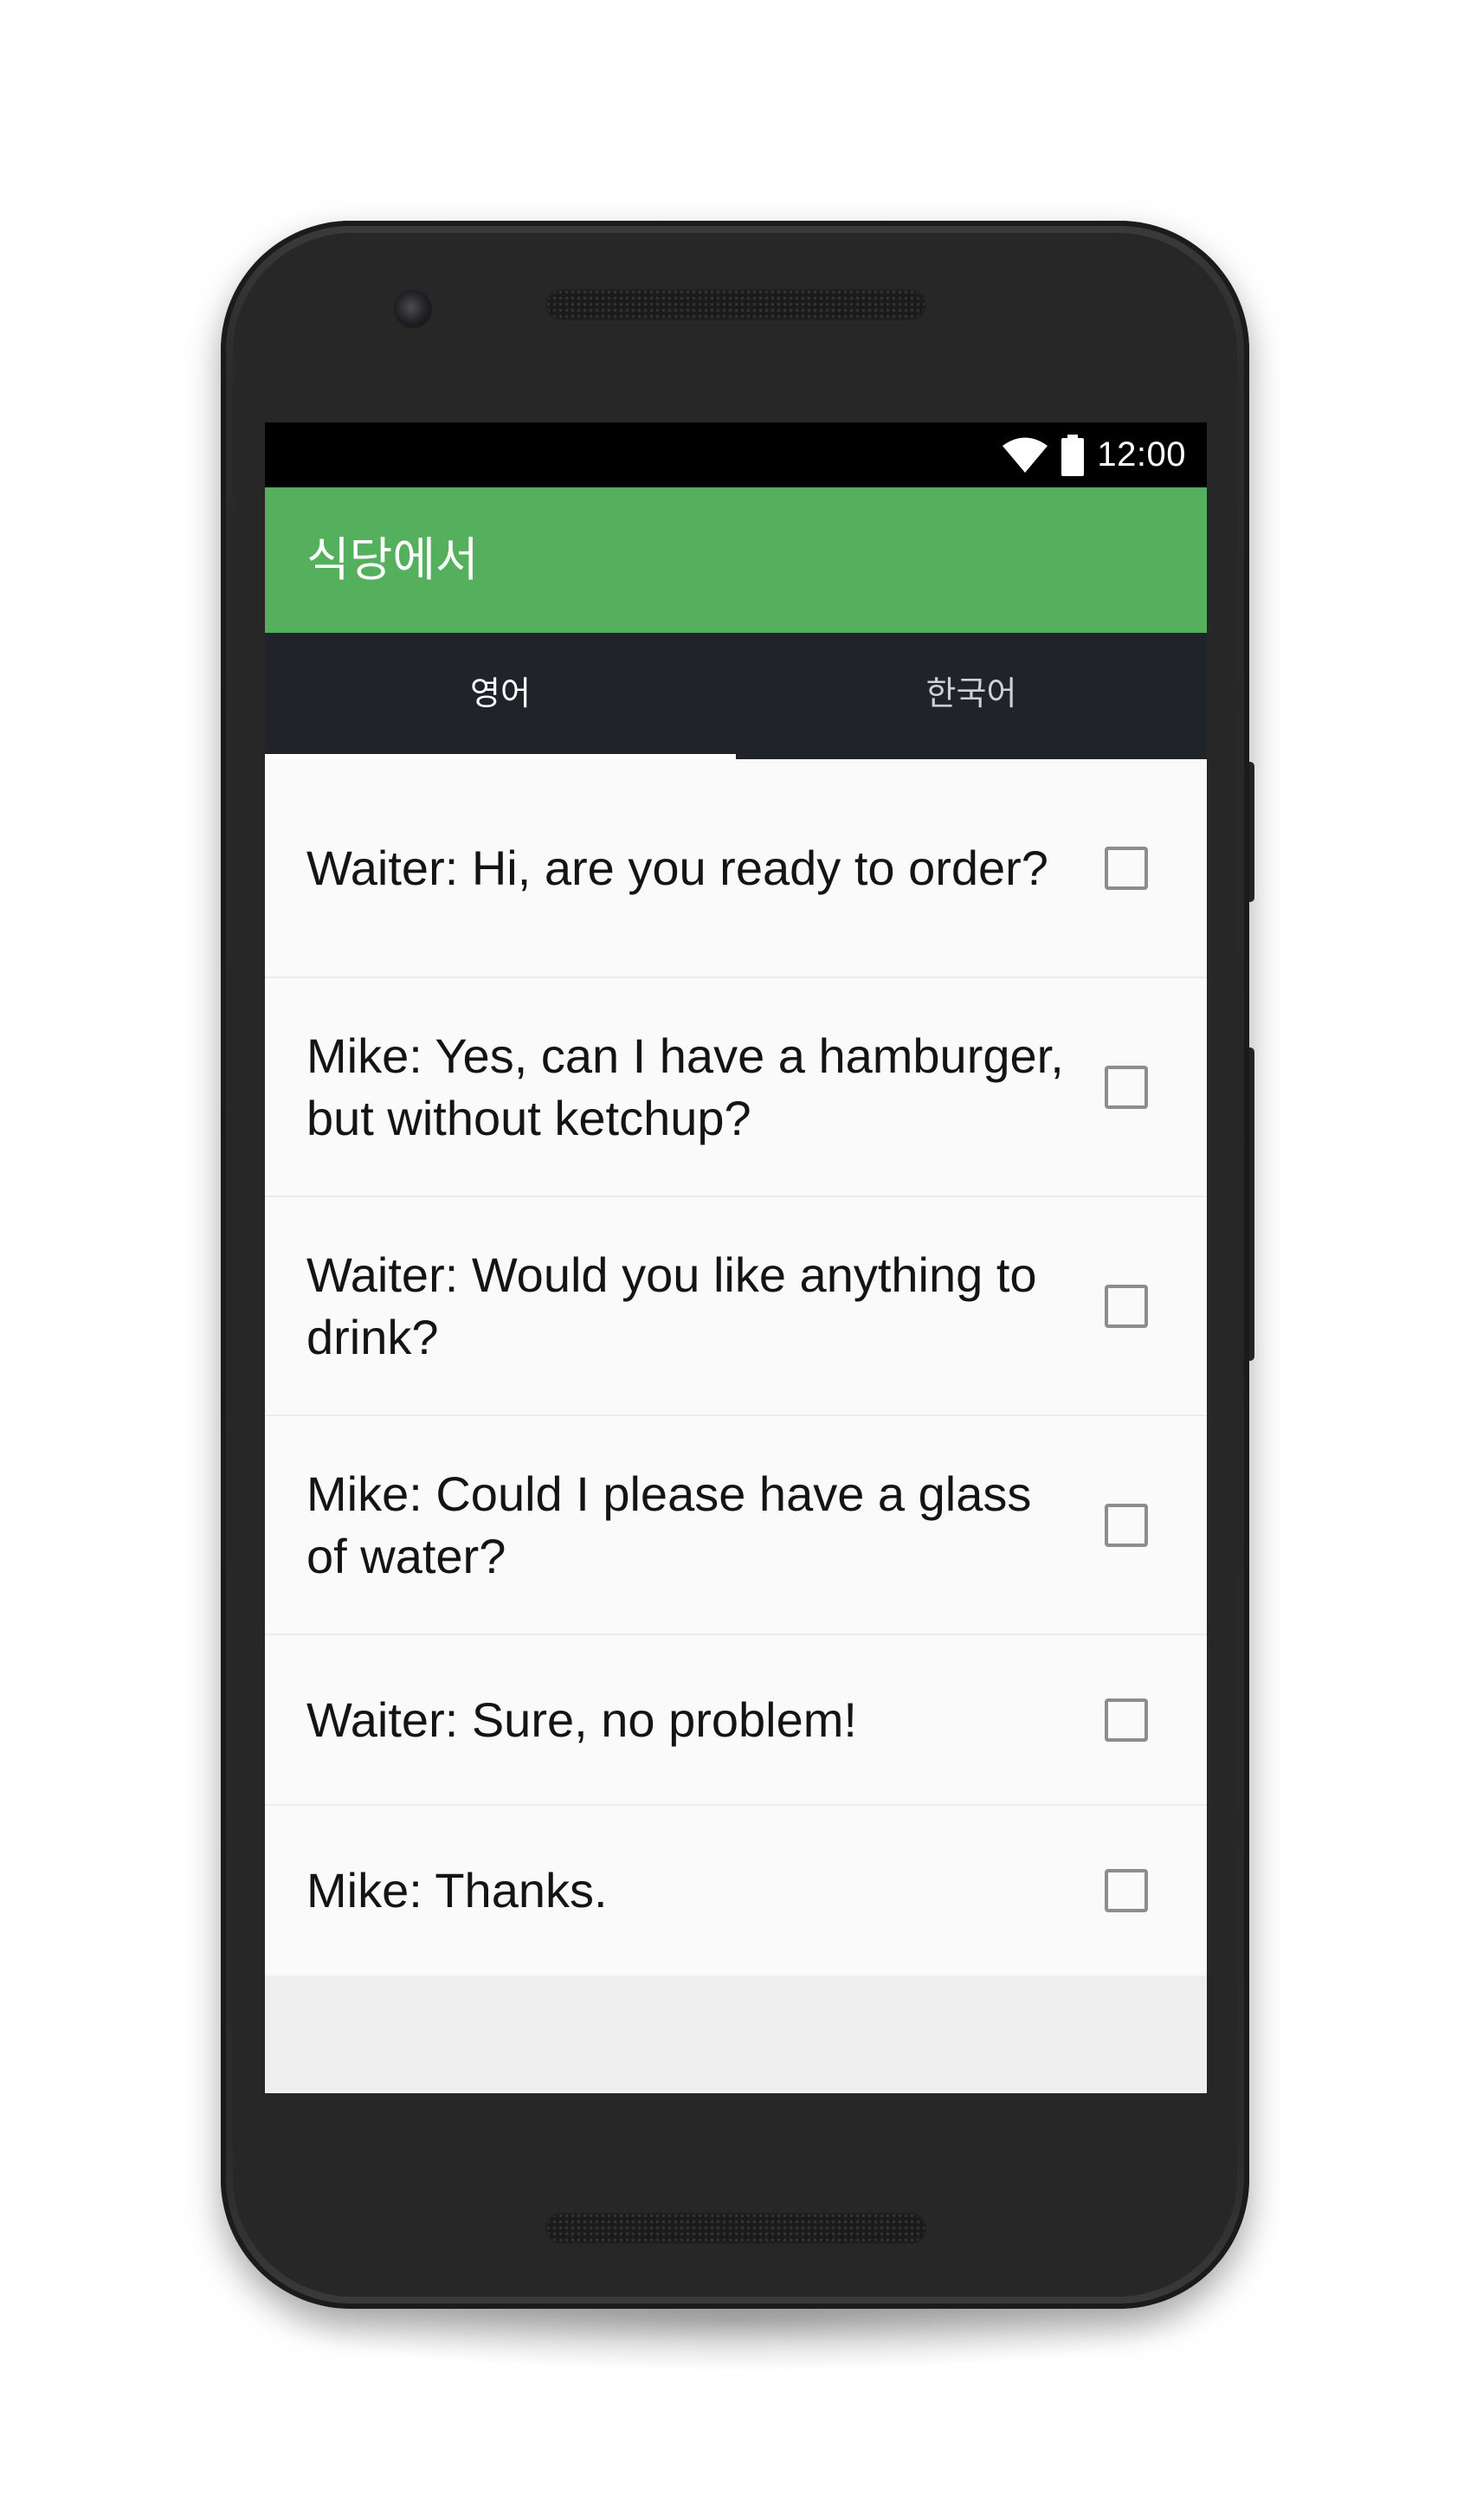 This screenshot has width=1470, height=2520. What do you see at coordinates (581, 1719) in the screenshot?
I see `dialogue-line: Waiter: Sure, no problem!` at bounding box center [581, 1719].